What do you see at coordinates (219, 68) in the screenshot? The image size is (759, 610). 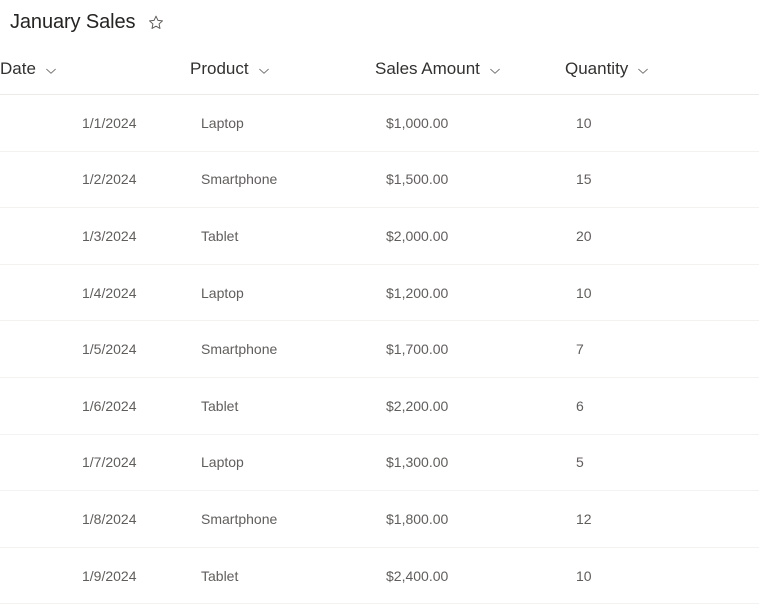 I see `column-header-label: Product` at bounding box center [219, 68].